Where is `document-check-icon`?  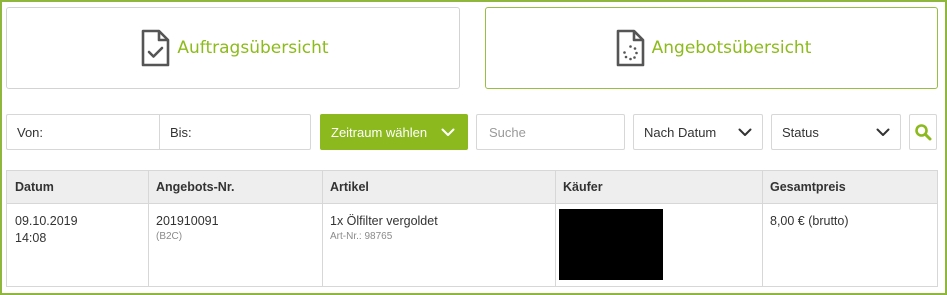
document-check-icon is located at coordinates (156, 48).